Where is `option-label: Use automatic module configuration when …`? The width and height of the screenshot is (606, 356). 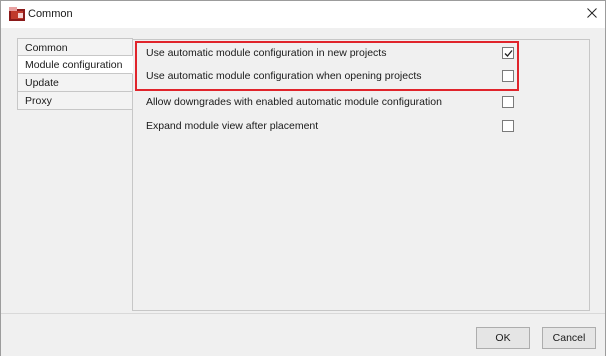 option-label: Use automatic module configuration when … is located at coordinates (284, 76).